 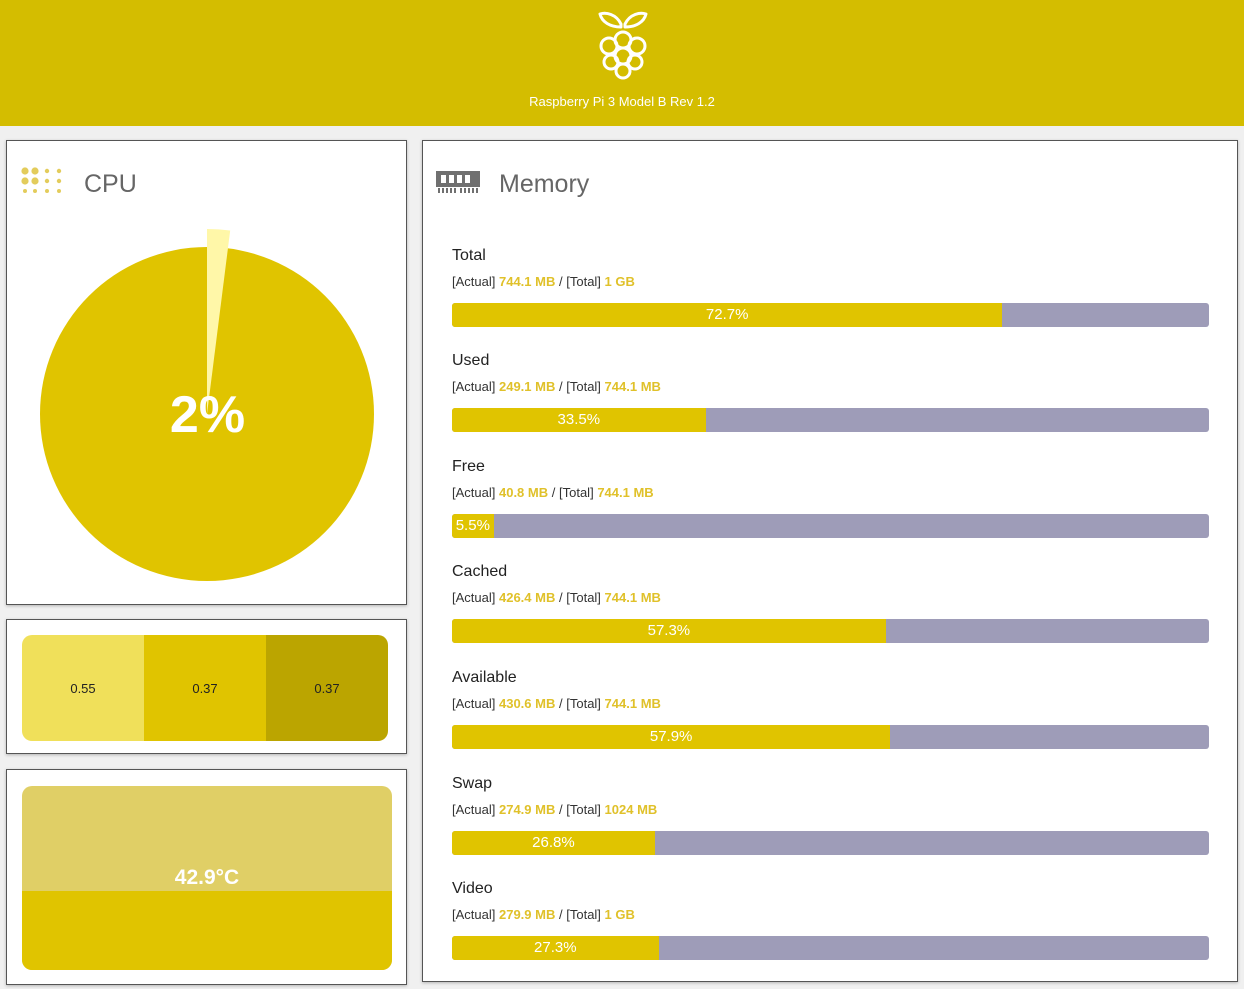 What do you see at coordinates (556, 703) in the screenshot?
I see `memory-item-detail: [Actual] 430.6 MB / [Total] 744.1 MB` at bounding box center [556, 703].